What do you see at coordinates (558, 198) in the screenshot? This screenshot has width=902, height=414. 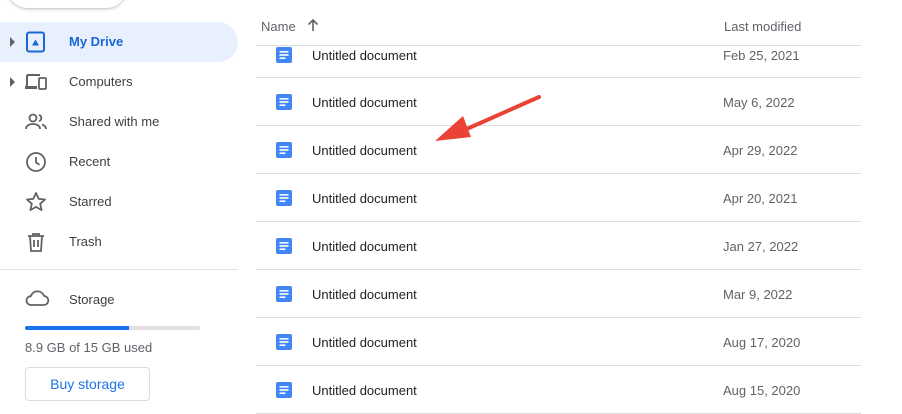 I see `file-row: Untitled document Apr 20, 2021` at bounding box center [558, 198].